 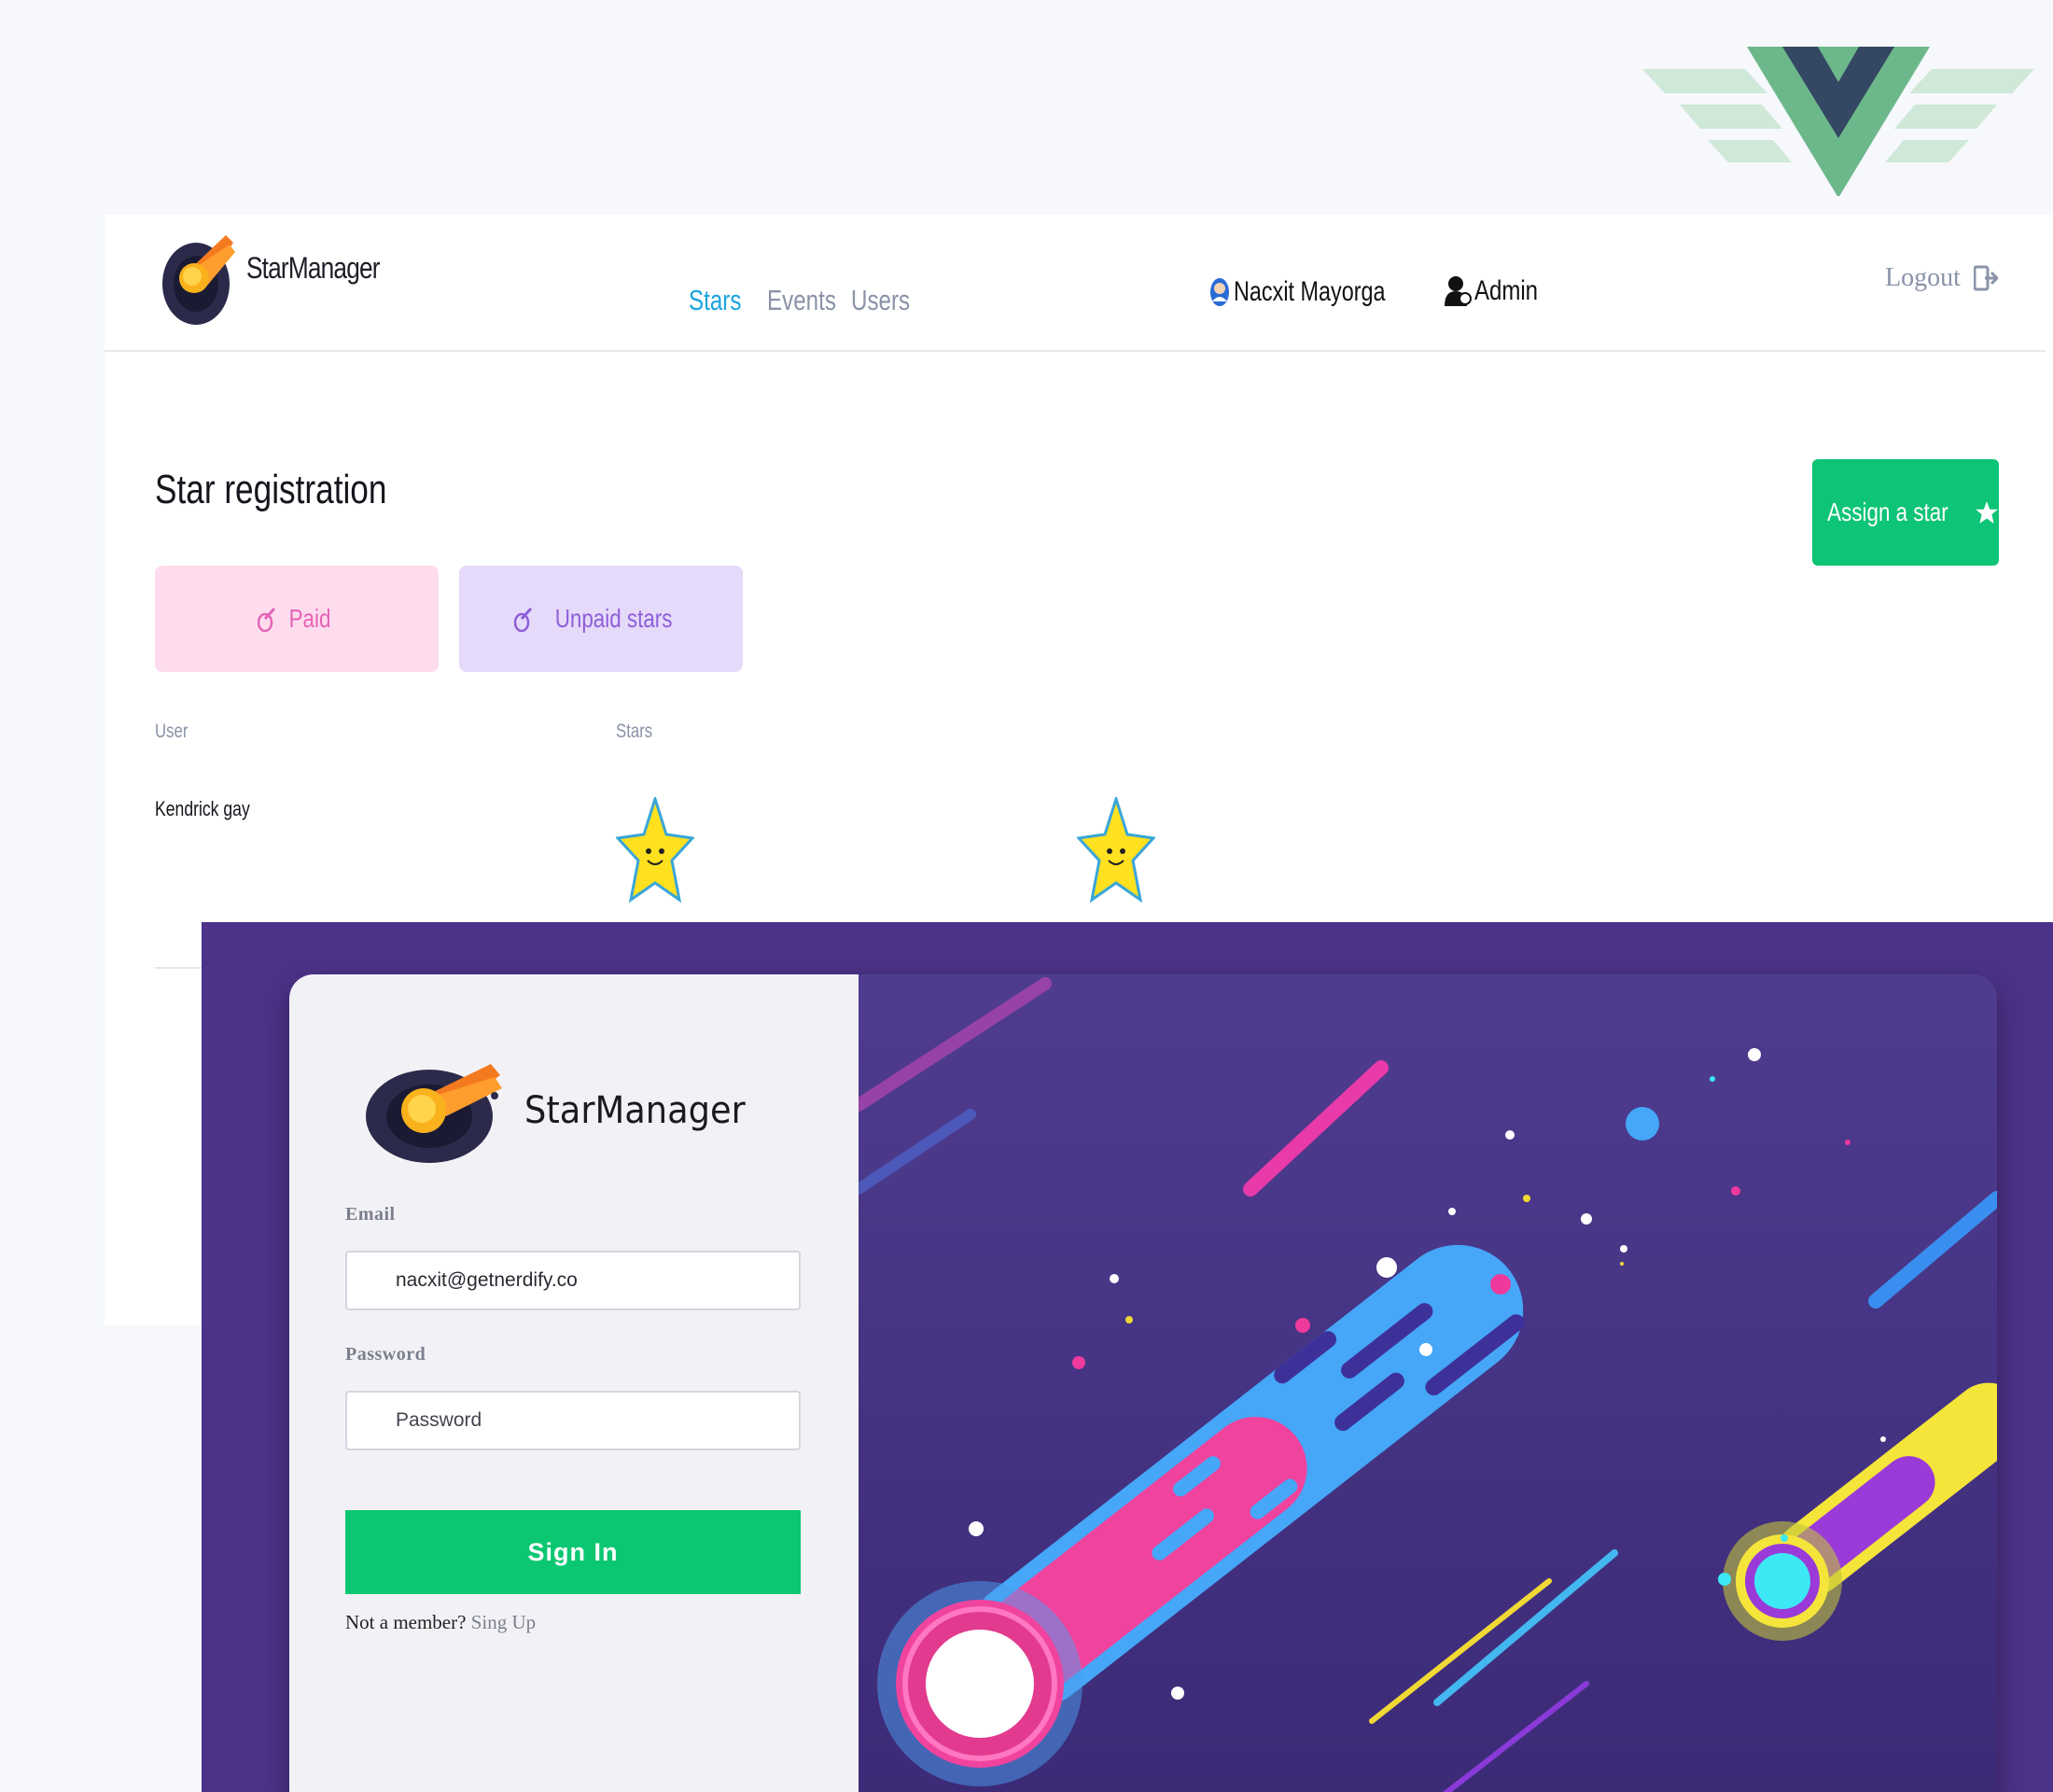 I want to click on logout-icon, so click(x=1985, y=278).